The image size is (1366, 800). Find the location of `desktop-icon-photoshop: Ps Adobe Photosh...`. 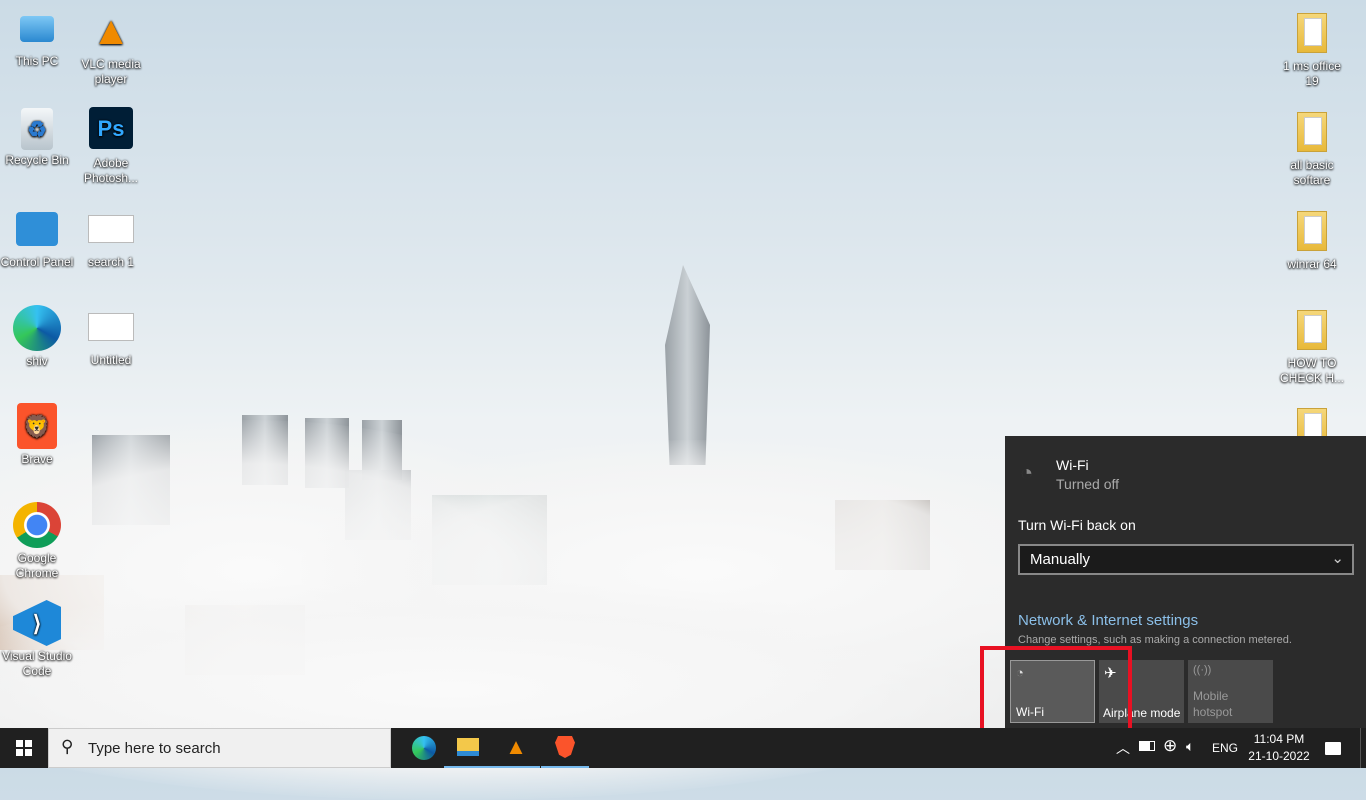

desktop-icon-photoshop: Ps Adobe Photosh... is located at coordinates (111, 146).